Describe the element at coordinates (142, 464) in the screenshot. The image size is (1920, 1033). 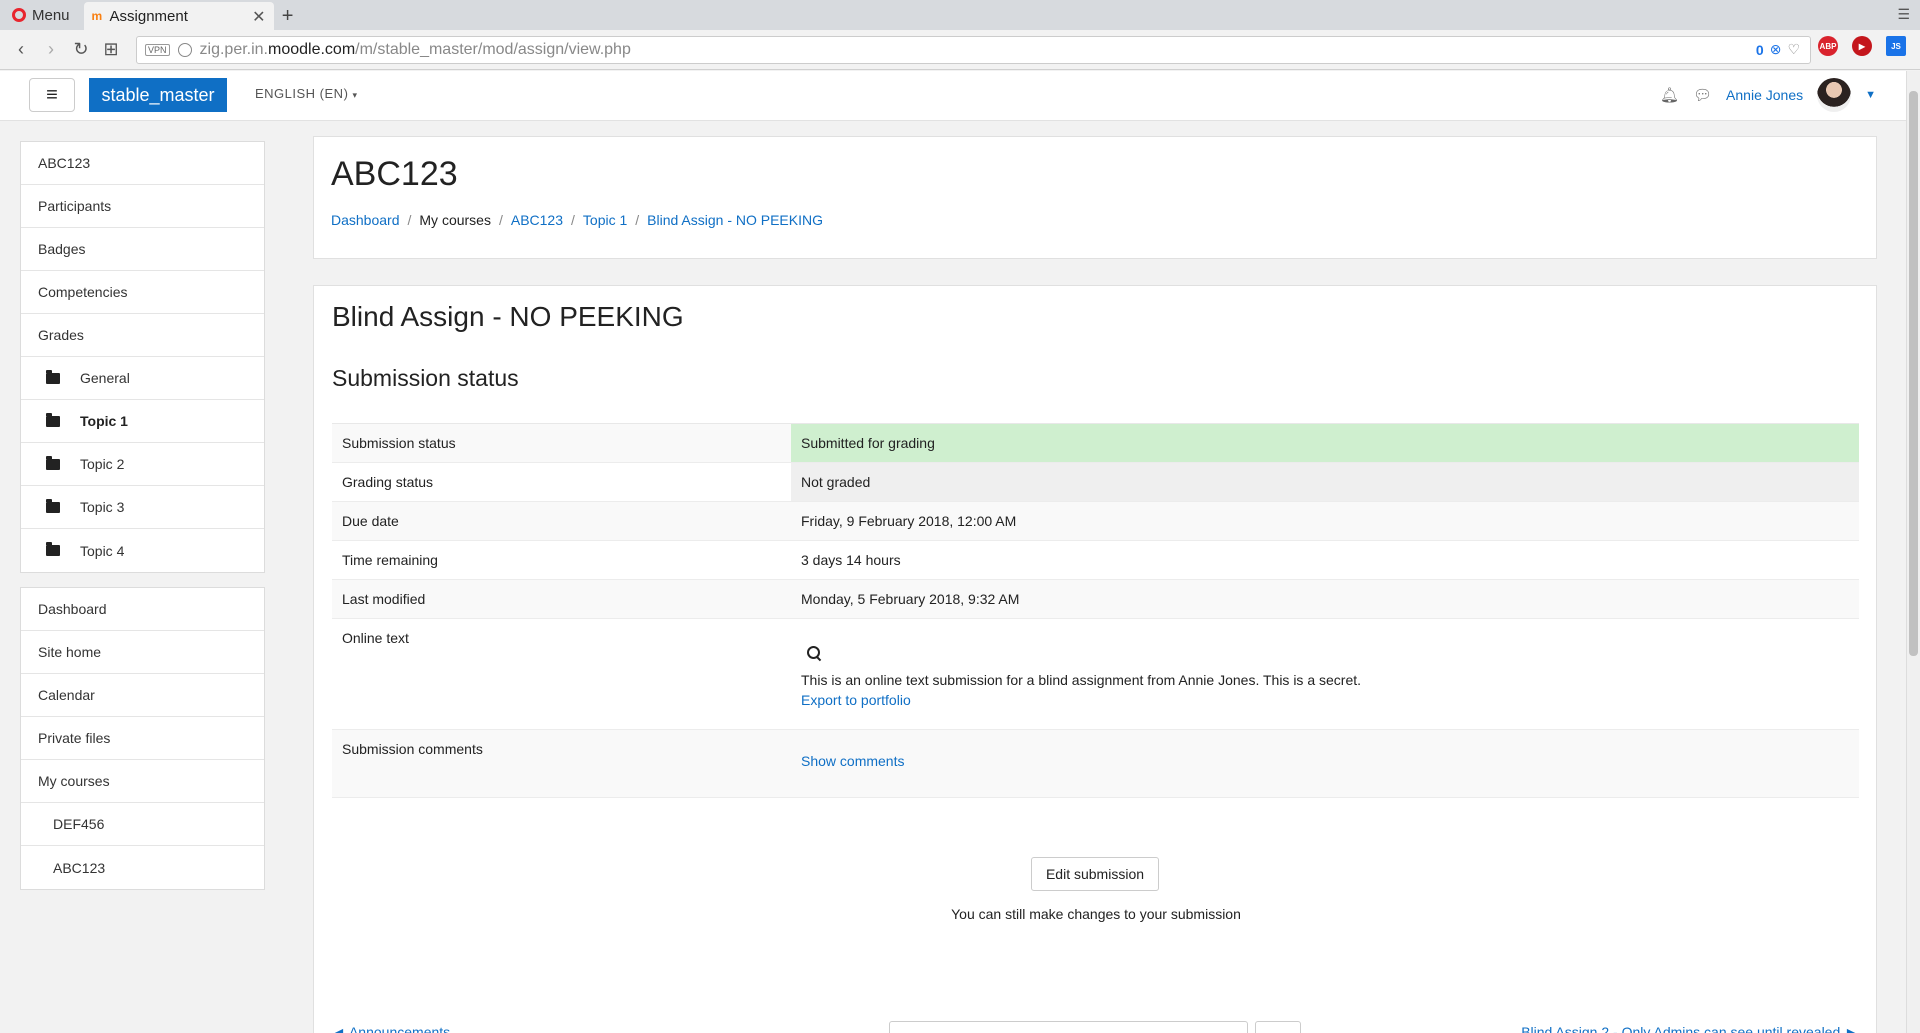
I see `drawer-item-topic-2: Topic 2` at that location.